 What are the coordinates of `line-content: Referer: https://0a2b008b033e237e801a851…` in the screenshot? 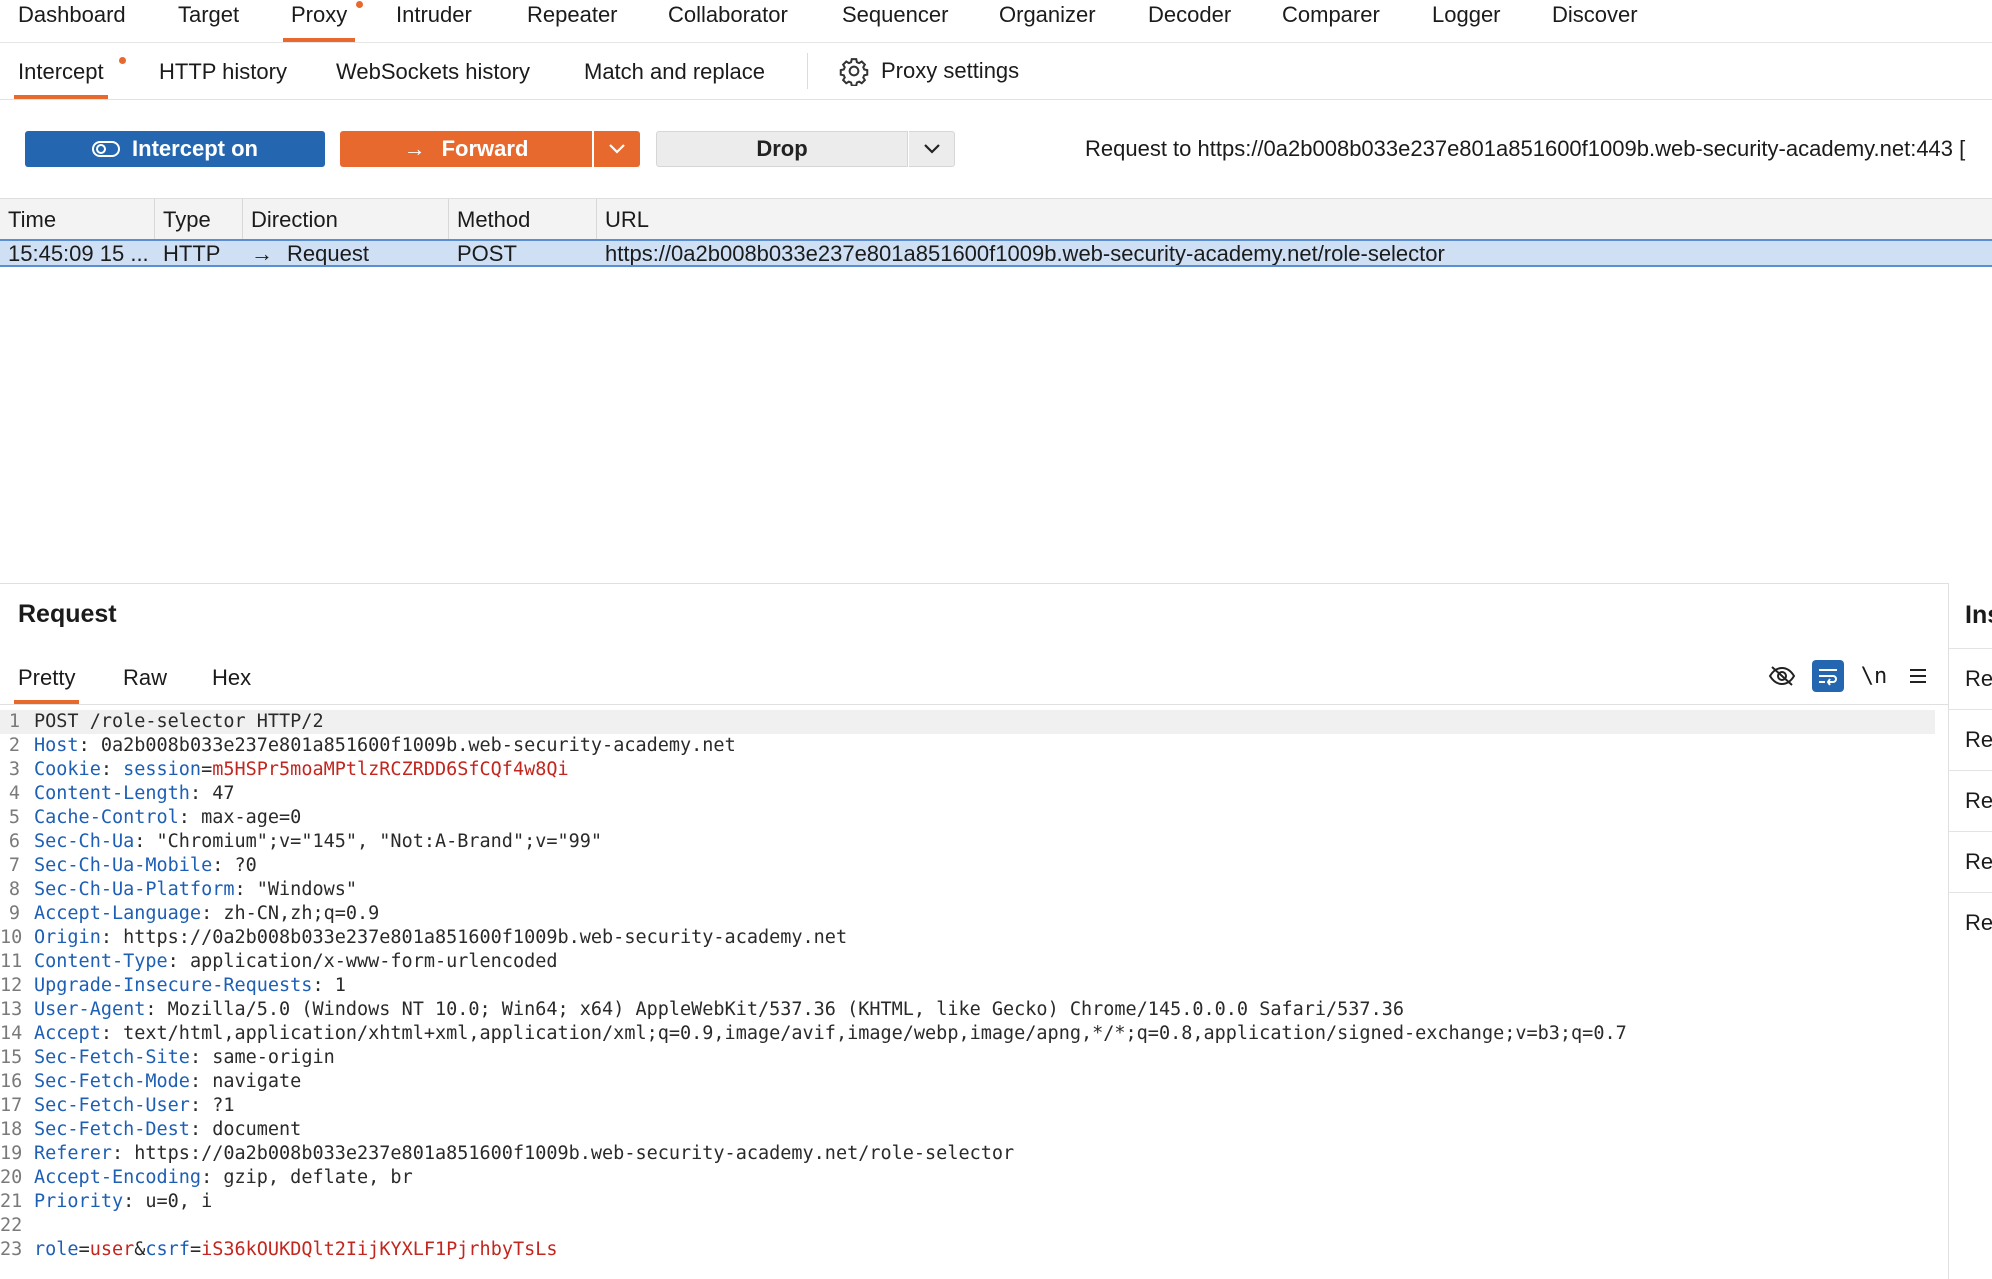 It's located at (524, 1154).